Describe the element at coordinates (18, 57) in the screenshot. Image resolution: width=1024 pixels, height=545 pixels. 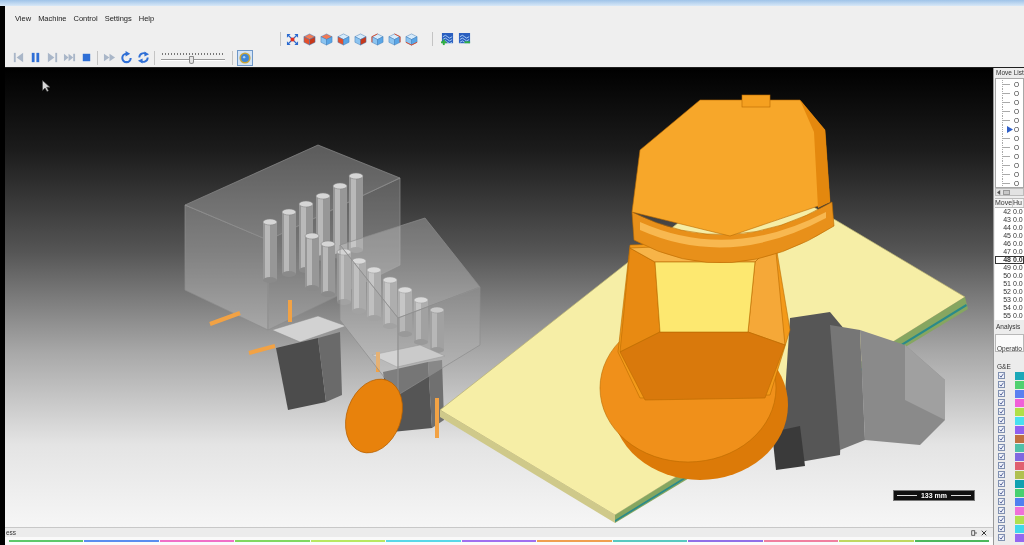
I see `skip-start-icon` at that location.